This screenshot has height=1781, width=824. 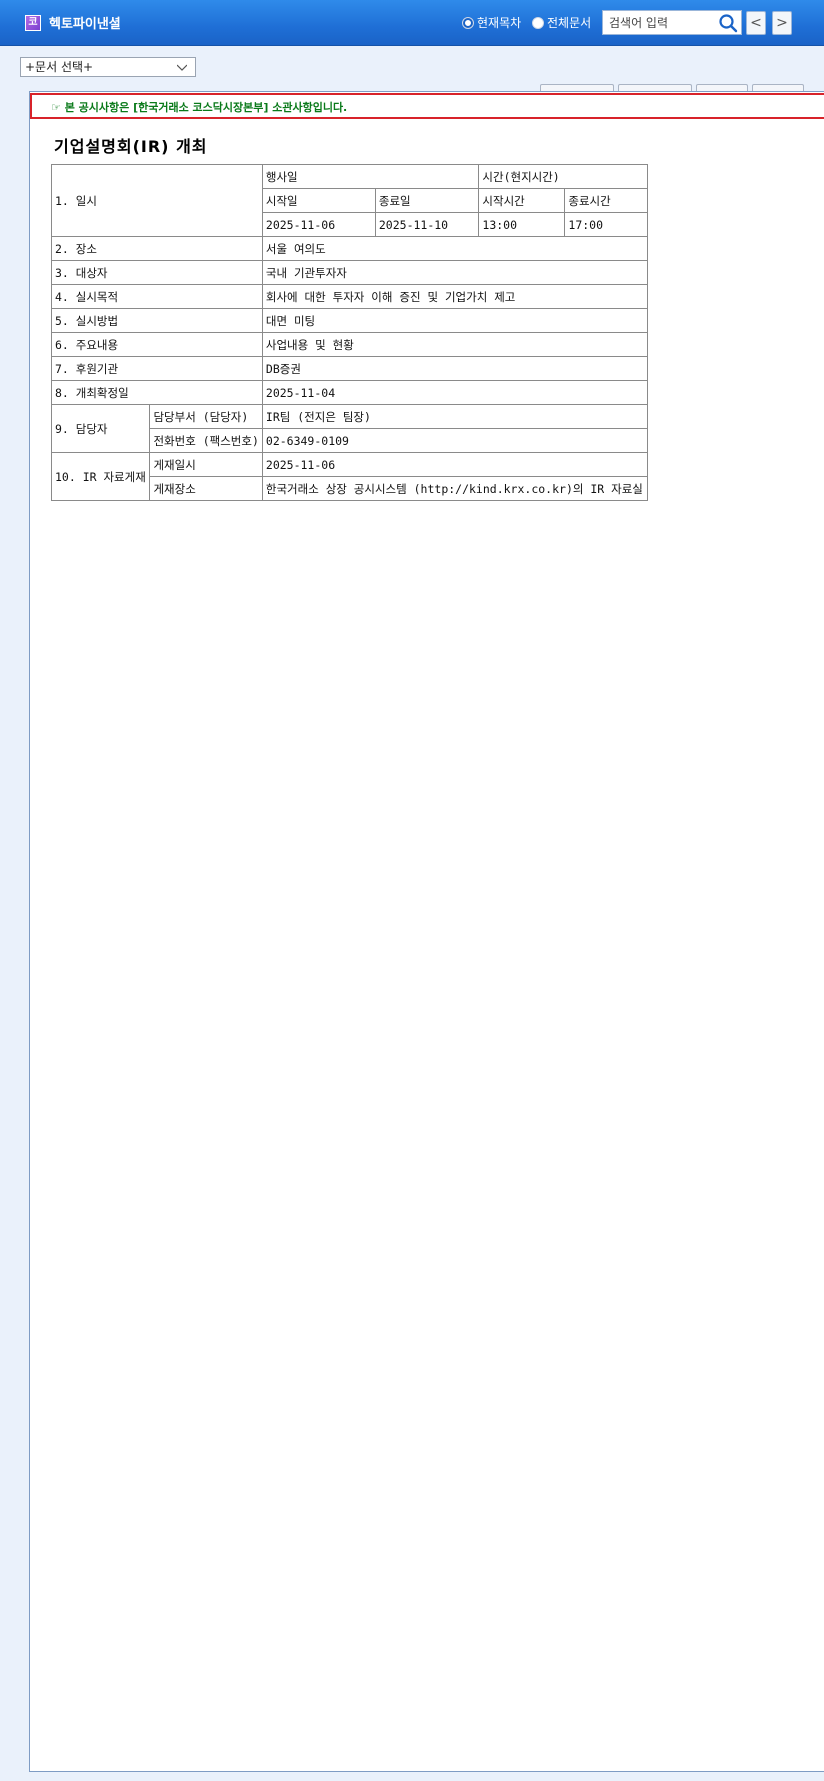 I want to click on cell-header: 시작일, so click(x=318, y=200).